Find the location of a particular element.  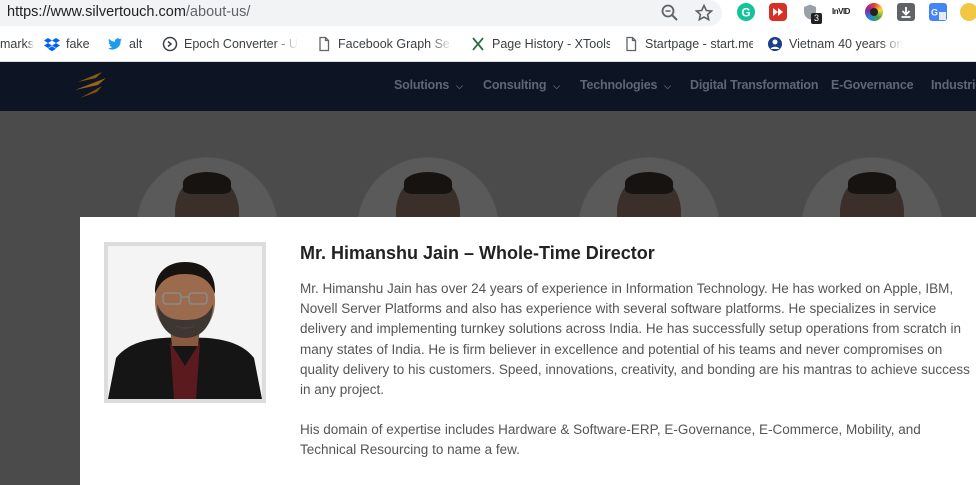

address-bar: https://www.silvertouch.com/about-us/ is located at coordinates (361, 13).